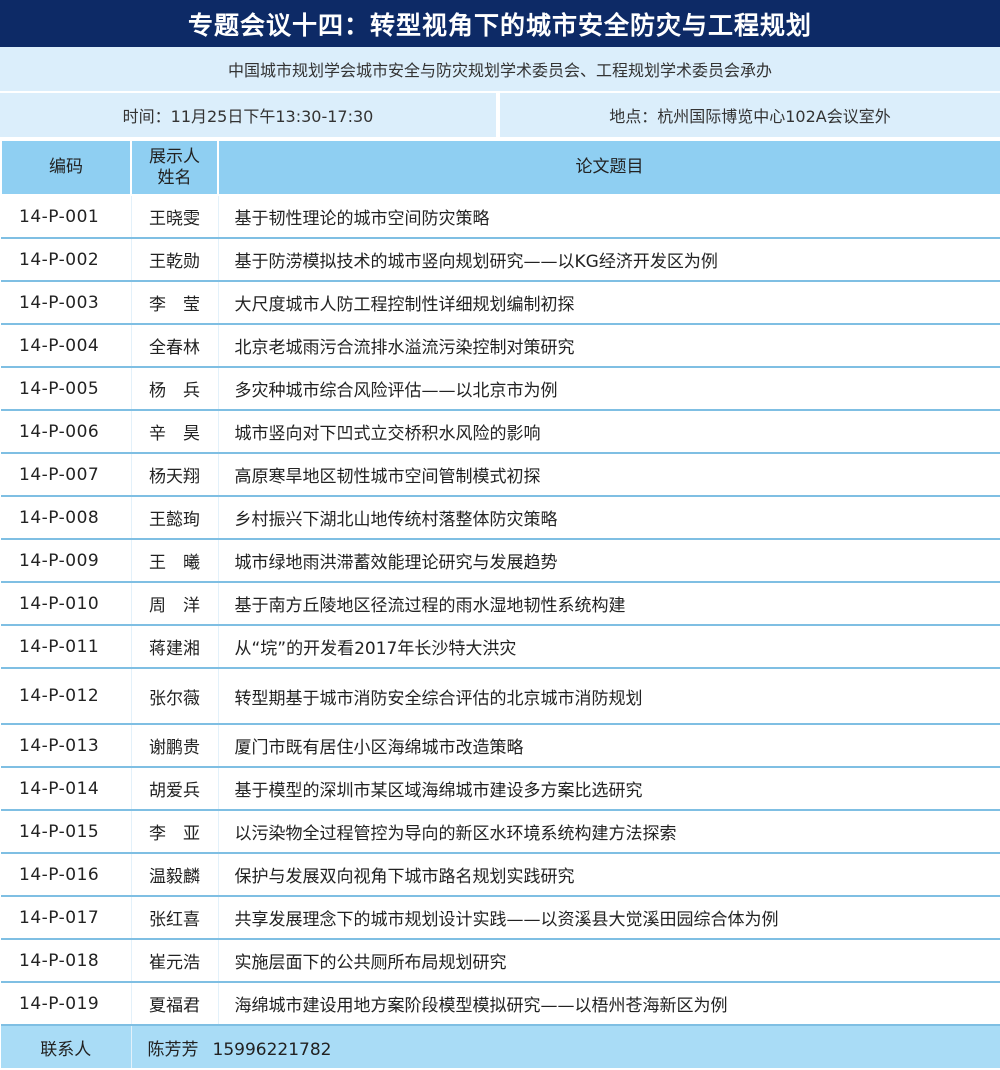 This screenshot has height=1070, width=1000. Describe the element at coordinates (66, 875) in the screenshot. I see `paper-code: 14-P-016` at that location.